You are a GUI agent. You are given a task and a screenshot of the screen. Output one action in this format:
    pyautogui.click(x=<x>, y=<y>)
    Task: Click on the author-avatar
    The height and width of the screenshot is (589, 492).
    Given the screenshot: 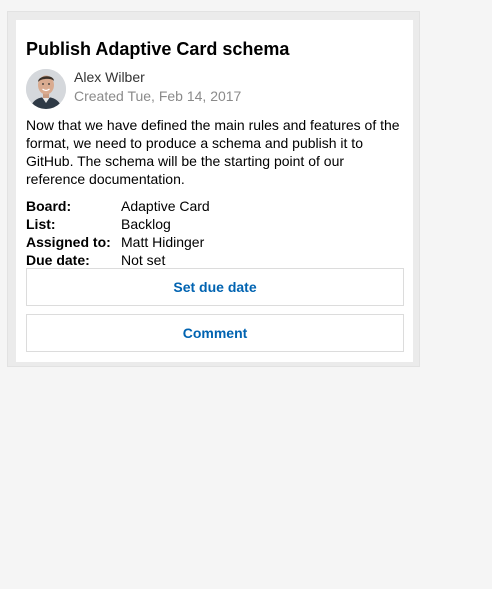 What is the action you would take?
    pyautogui.click(x=46, y=89)
    